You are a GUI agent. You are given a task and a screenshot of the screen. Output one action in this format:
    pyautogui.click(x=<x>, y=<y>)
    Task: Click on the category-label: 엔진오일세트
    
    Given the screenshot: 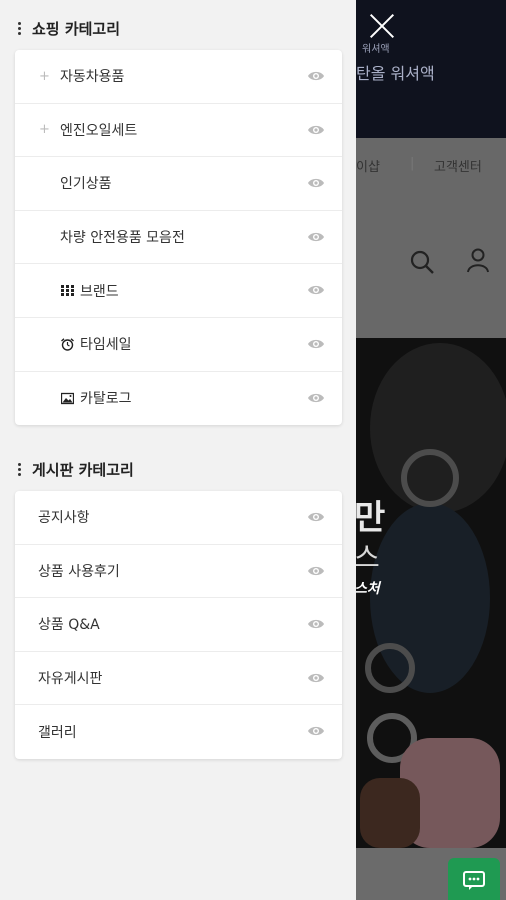 What is the action you would take?
    pyautogui.click(x=99, y=130)
    